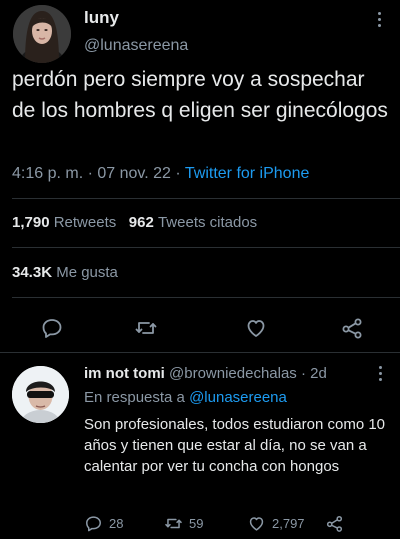  What do you see at coordinates (134, 173) in the screenshot?
I see `tweet-date: 07 nov. 22` at bounding box center [134, 173].